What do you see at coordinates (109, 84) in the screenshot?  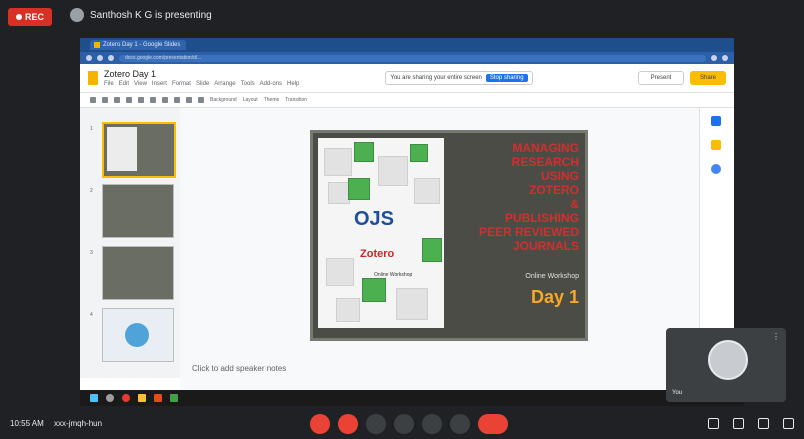 I see `menu-file: File` at bounding box center [109, 84].